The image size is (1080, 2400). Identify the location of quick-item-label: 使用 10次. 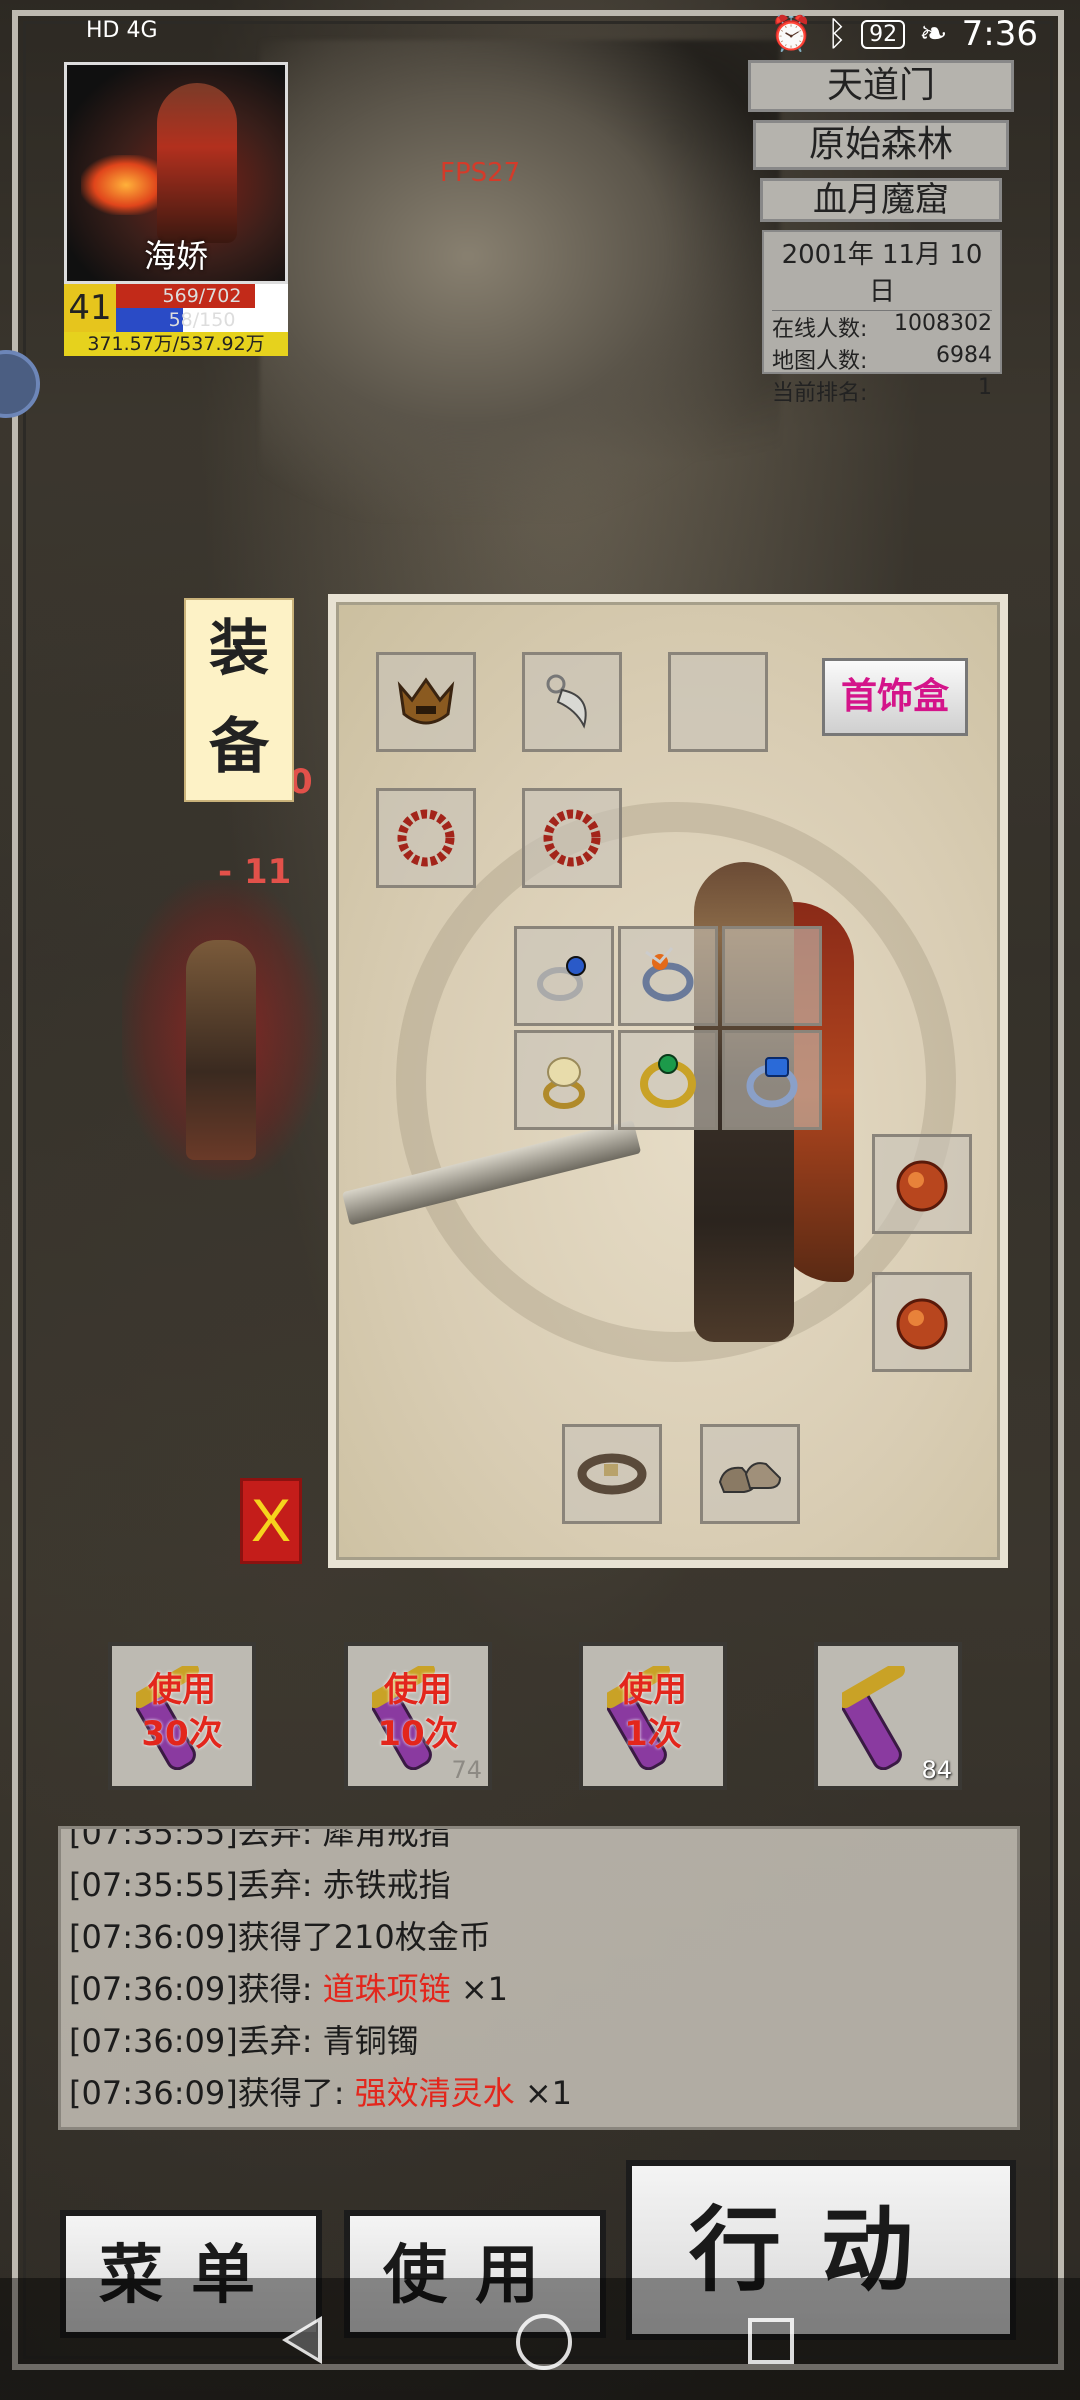
(418, 1712).